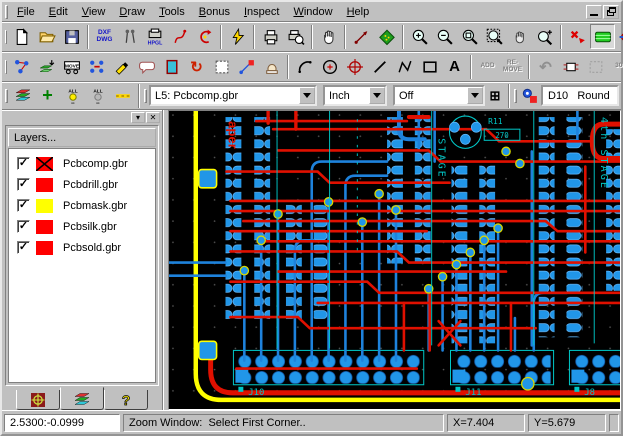  What do you see at coordinates (304, 66) in the screenshot?
I see `draw-arc-button` at bounding box center [304, 66].